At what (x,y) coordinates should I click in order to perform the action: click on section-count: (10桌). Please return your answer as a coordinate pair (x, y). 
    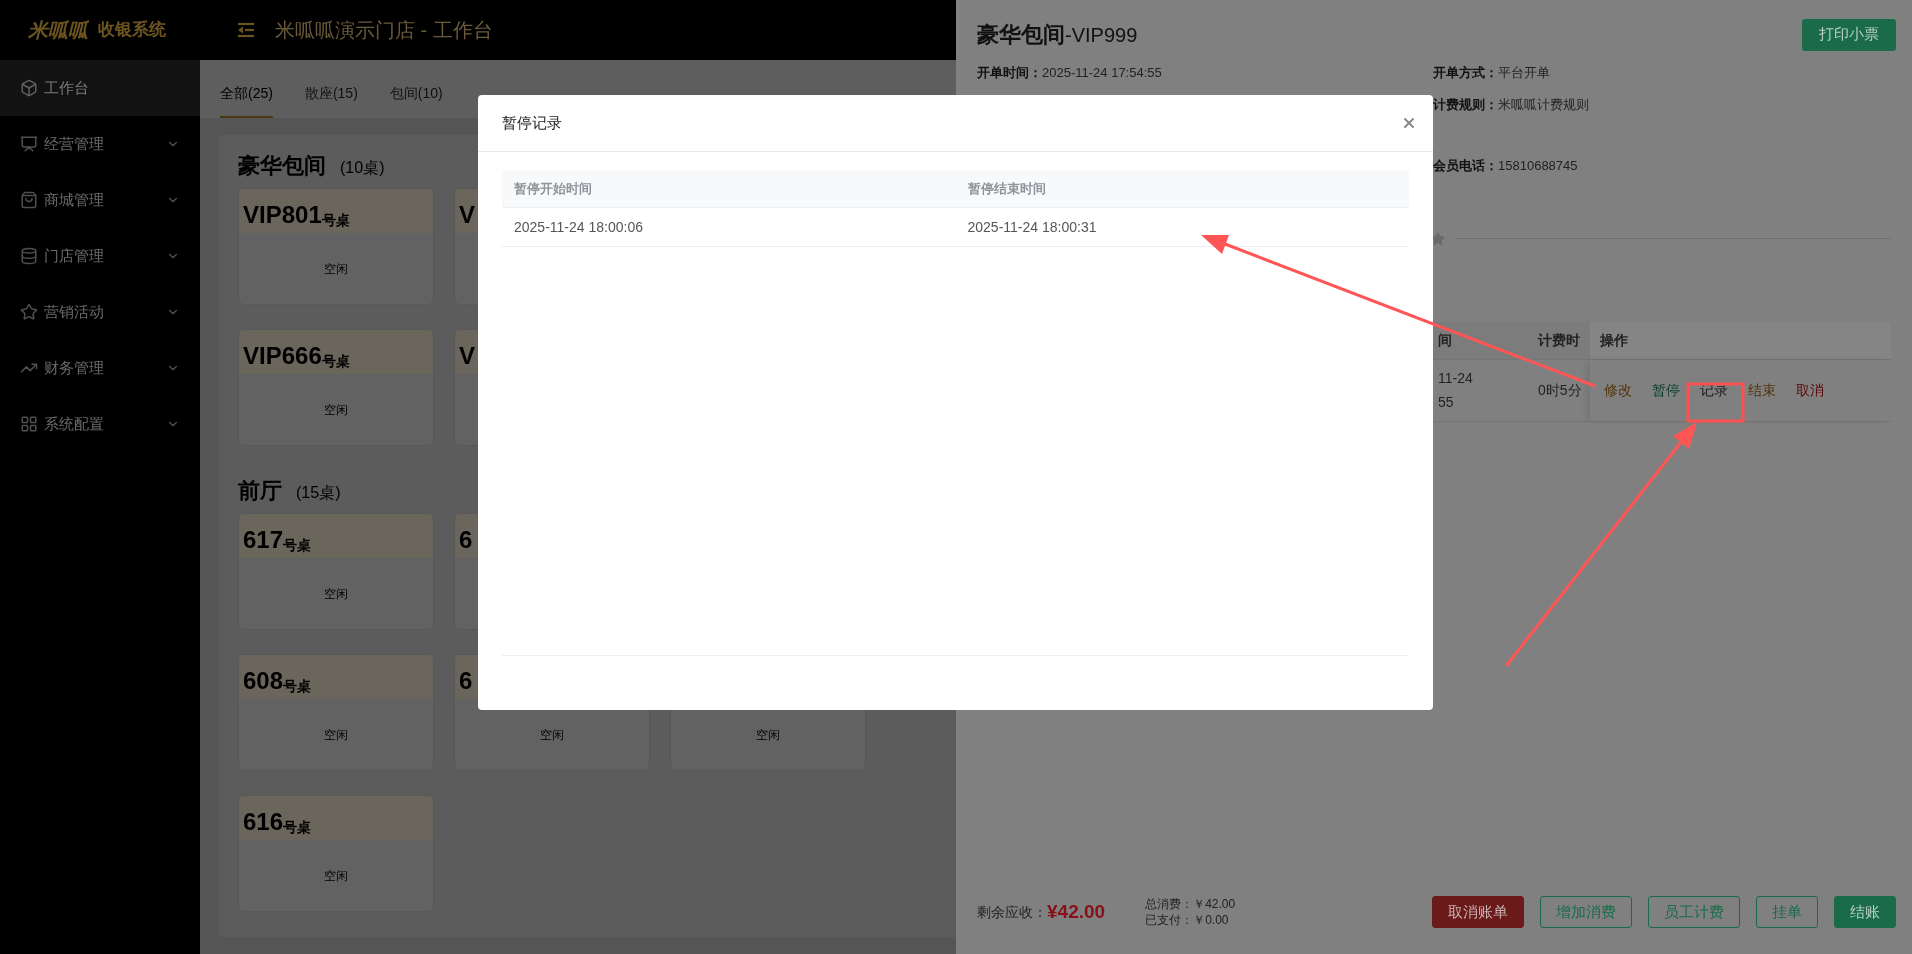
    Looking at the image, I should click on (362, 168).